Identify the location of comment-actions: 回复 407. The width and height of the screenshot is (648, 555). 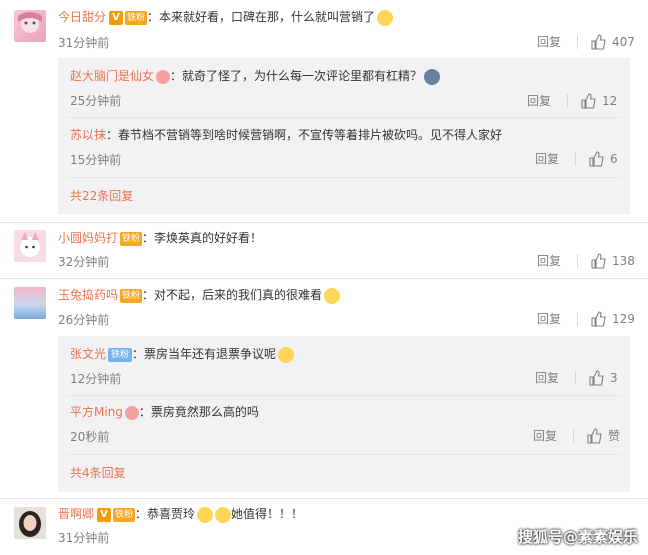
(586, 42).